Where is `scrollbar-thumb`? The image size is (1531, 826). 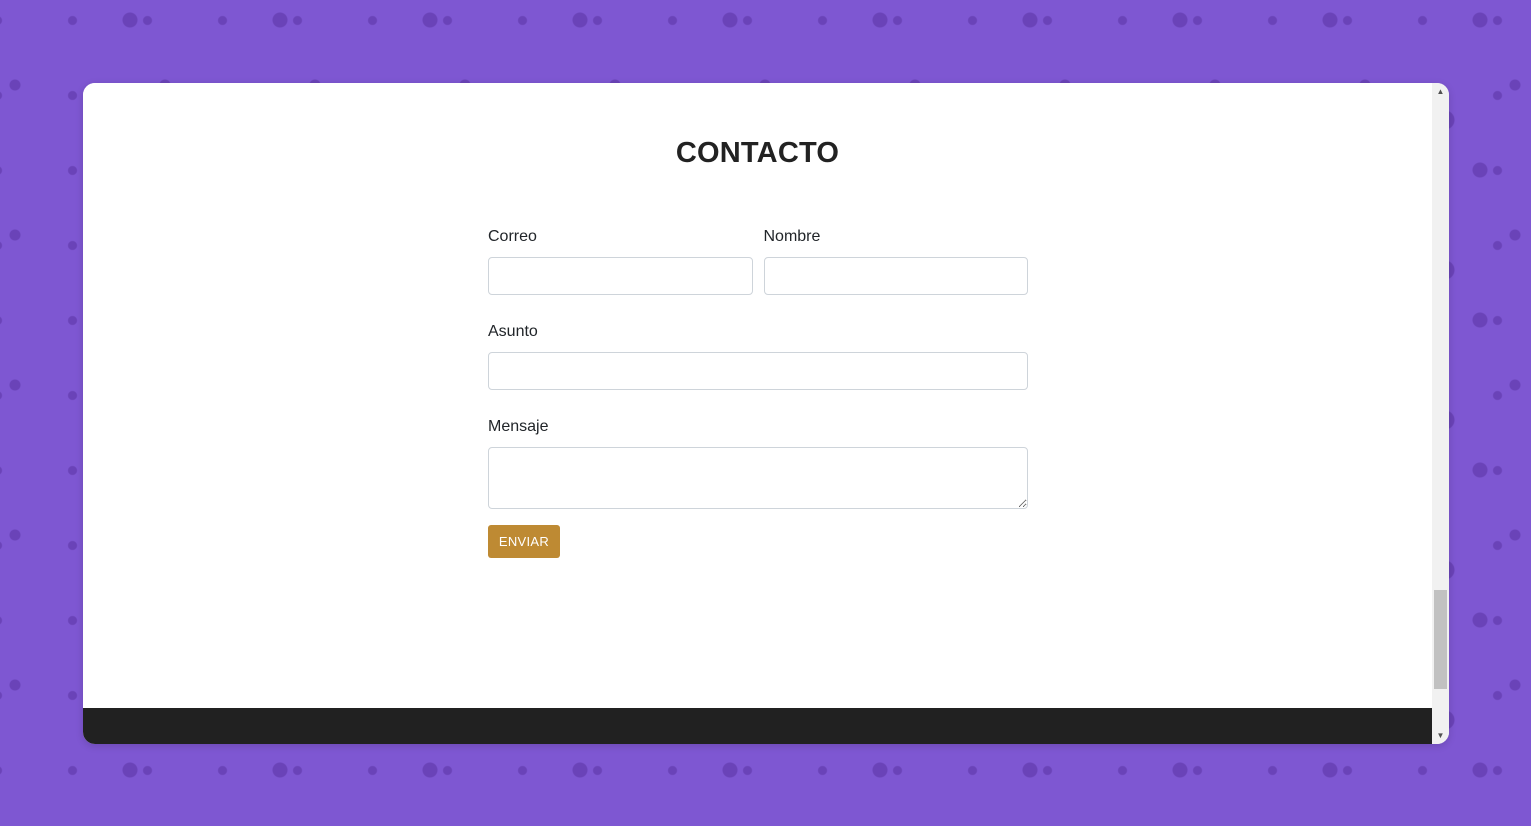
scrollbar-thumb is located at coordinates (1440, 639).